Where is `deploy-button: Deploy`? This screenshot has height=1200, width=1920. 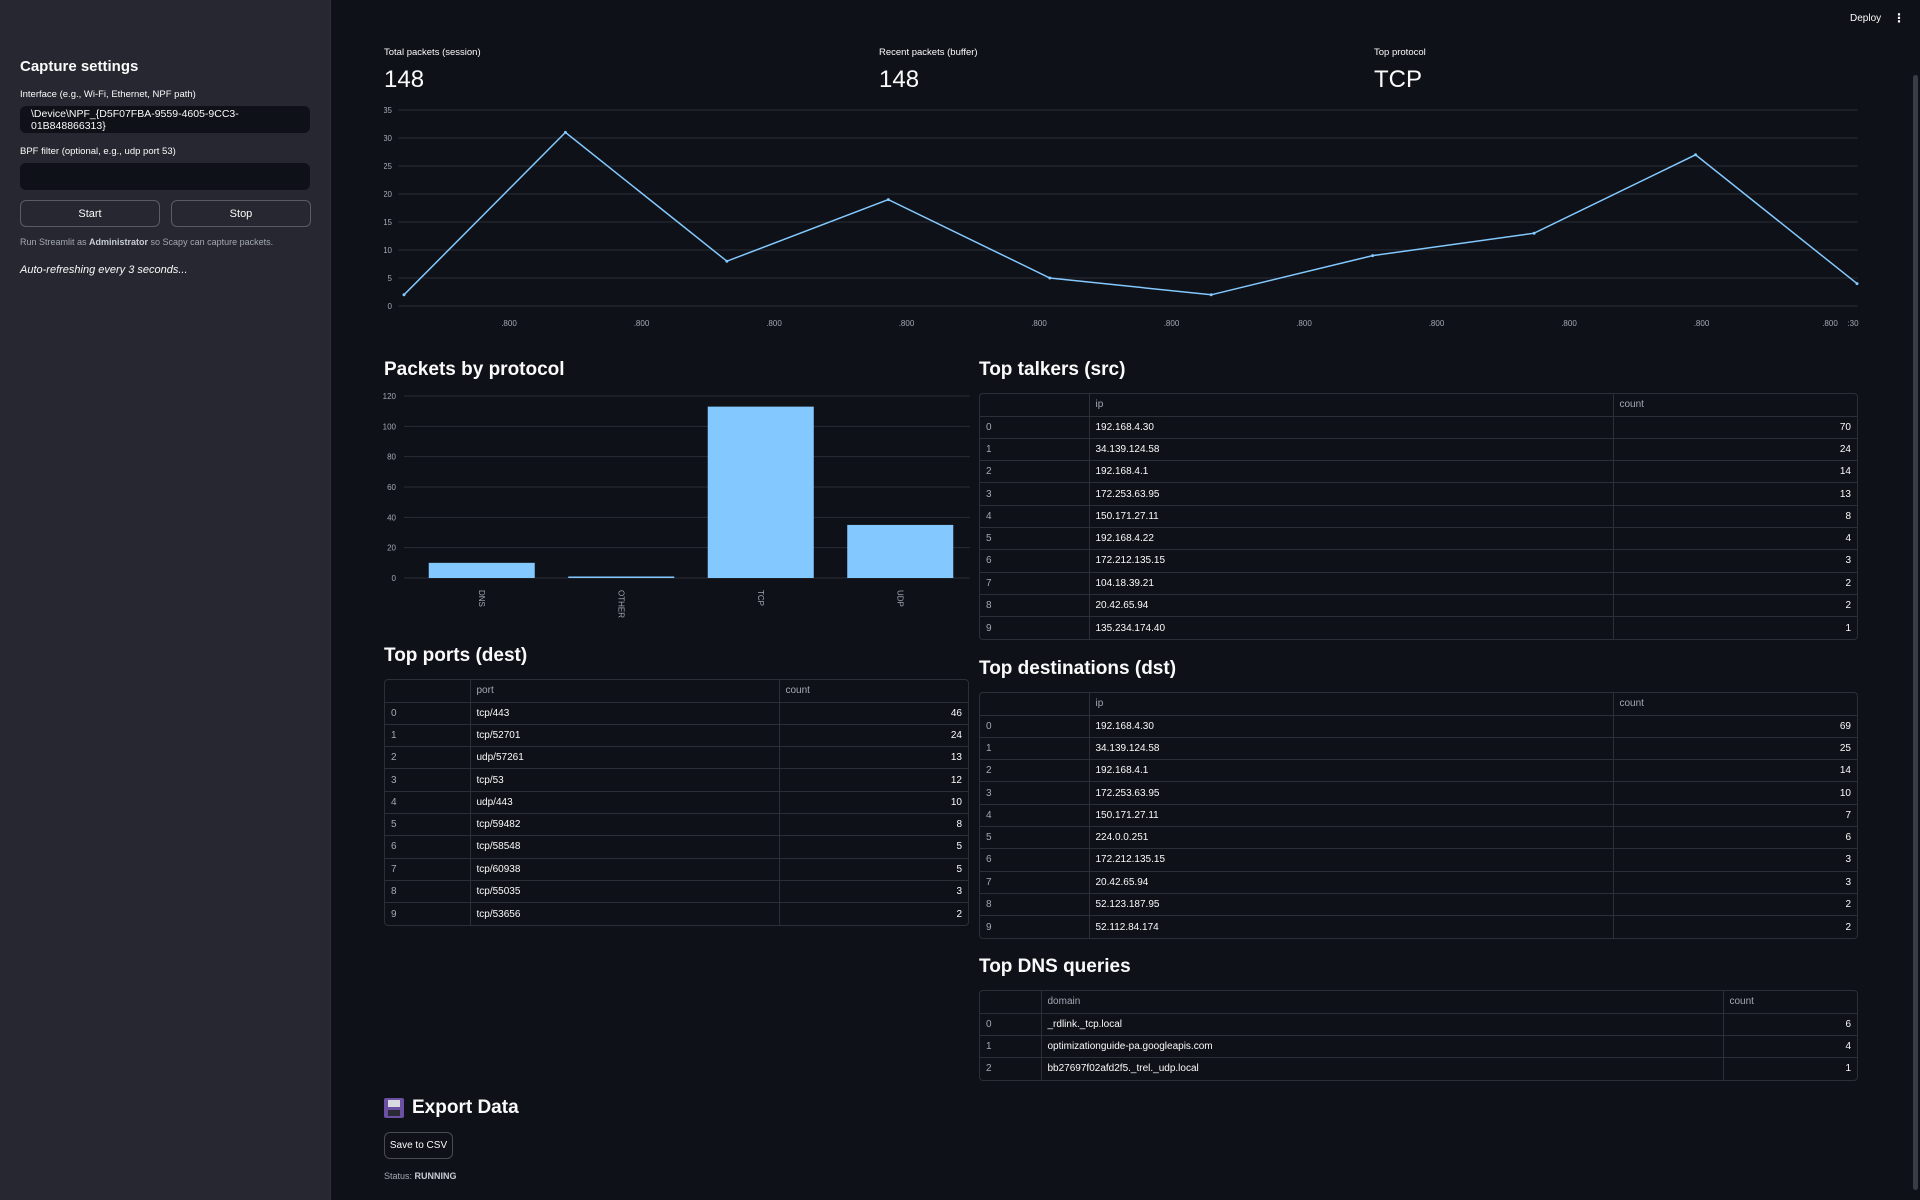 deploy-button: Deploy is located at coordinates (1865, 18).